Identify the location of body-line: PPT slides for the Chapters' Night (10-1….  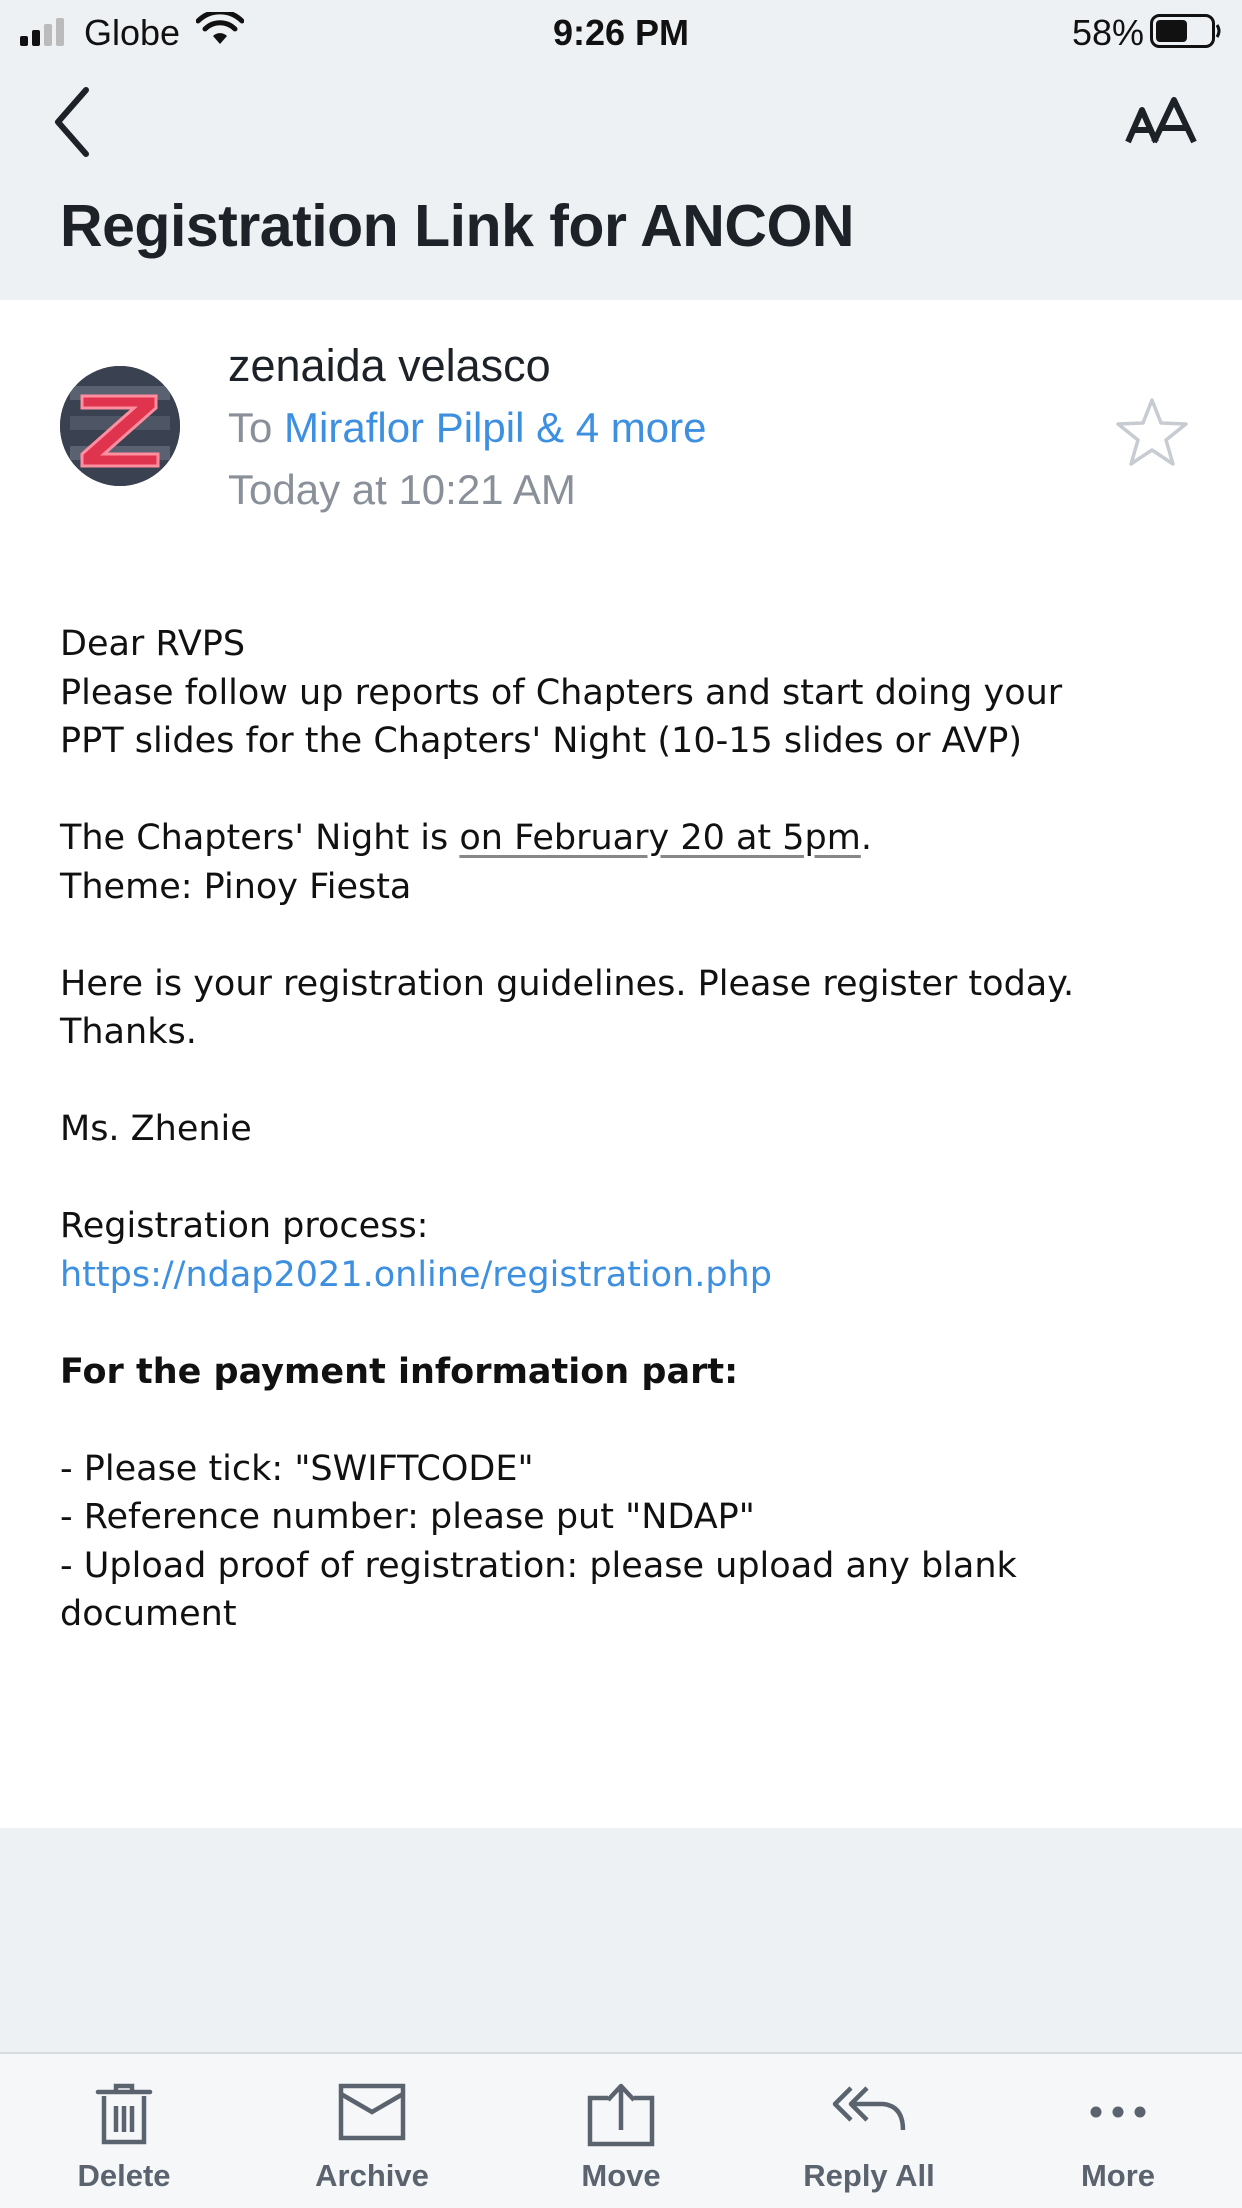
(541, 741).